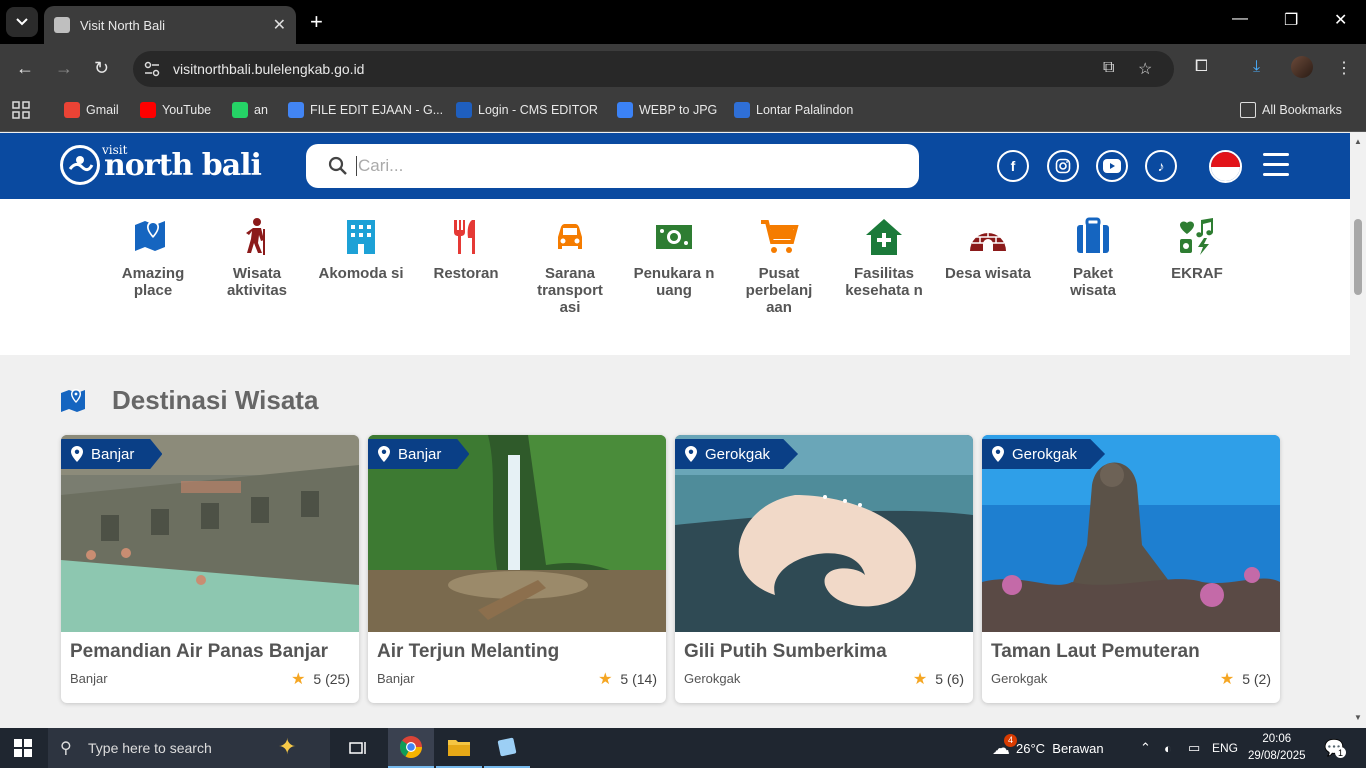 This screenshot has width=1366, height=768. What do you see at coordinates (170, 25) in the screenshot?
I see `active-tab: Visit North Bali ✕` at bounding box center [170, 25].